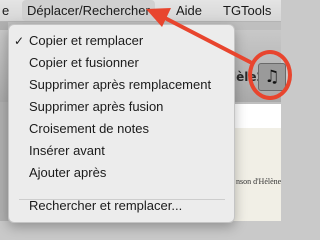 This screenshot has width=320, height=240. I want to click on score-header-strip, so click(256, 116).